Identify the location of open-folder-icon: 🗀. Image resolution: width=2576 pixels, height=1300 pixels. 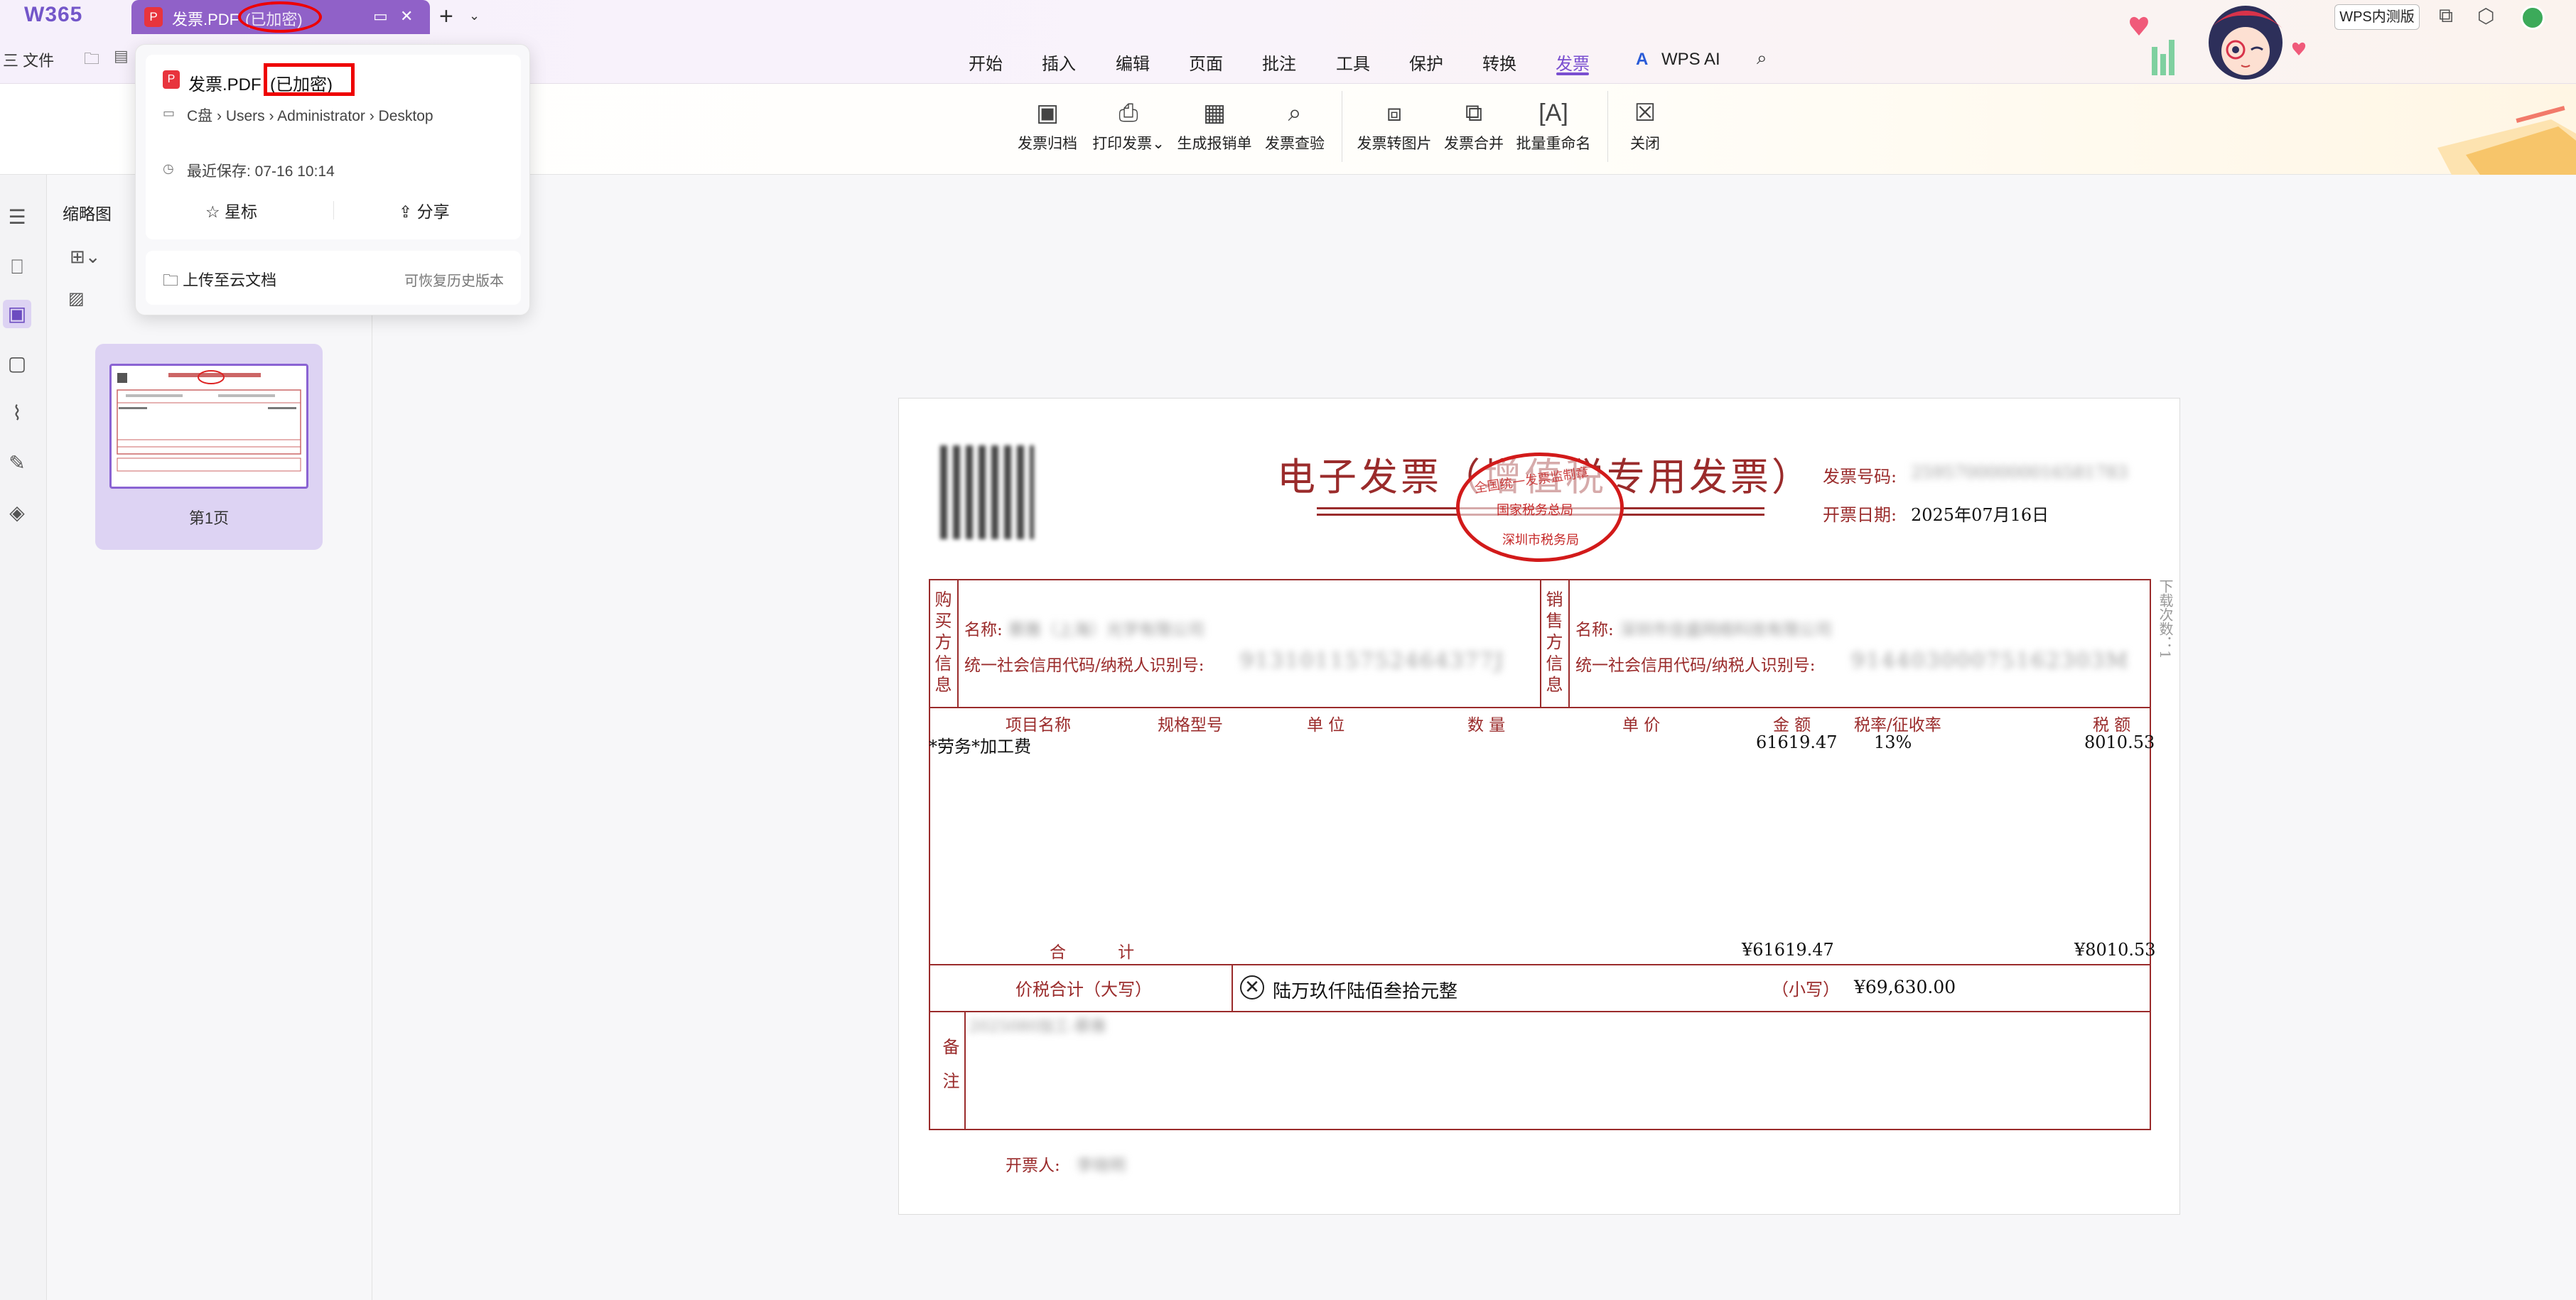
(92, 61).